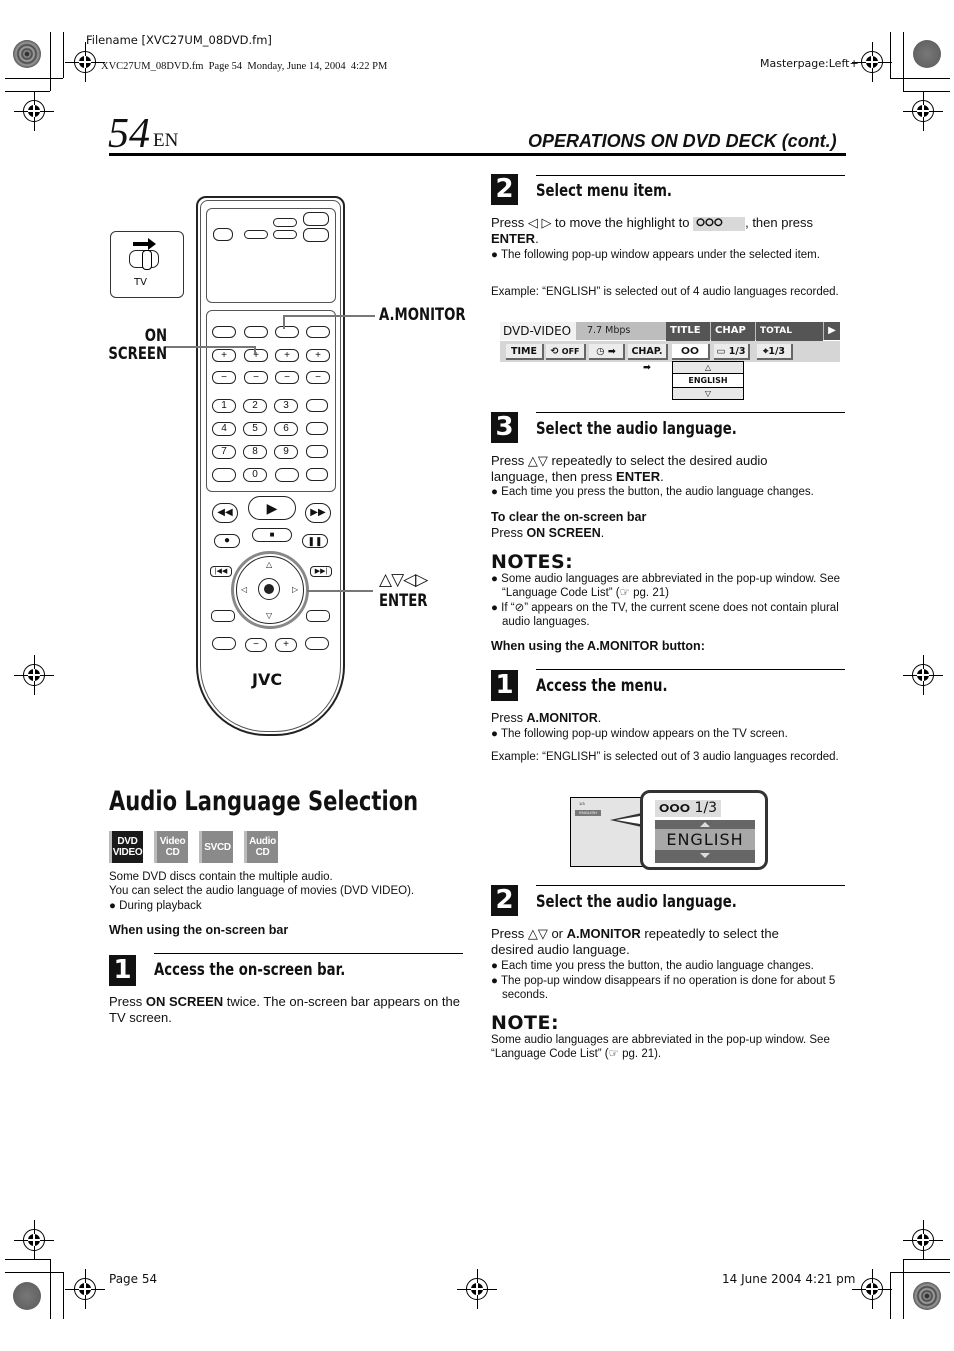 This screenshot has width=954, height=1351. I want to click on record-button: ●, so click(227, 541).